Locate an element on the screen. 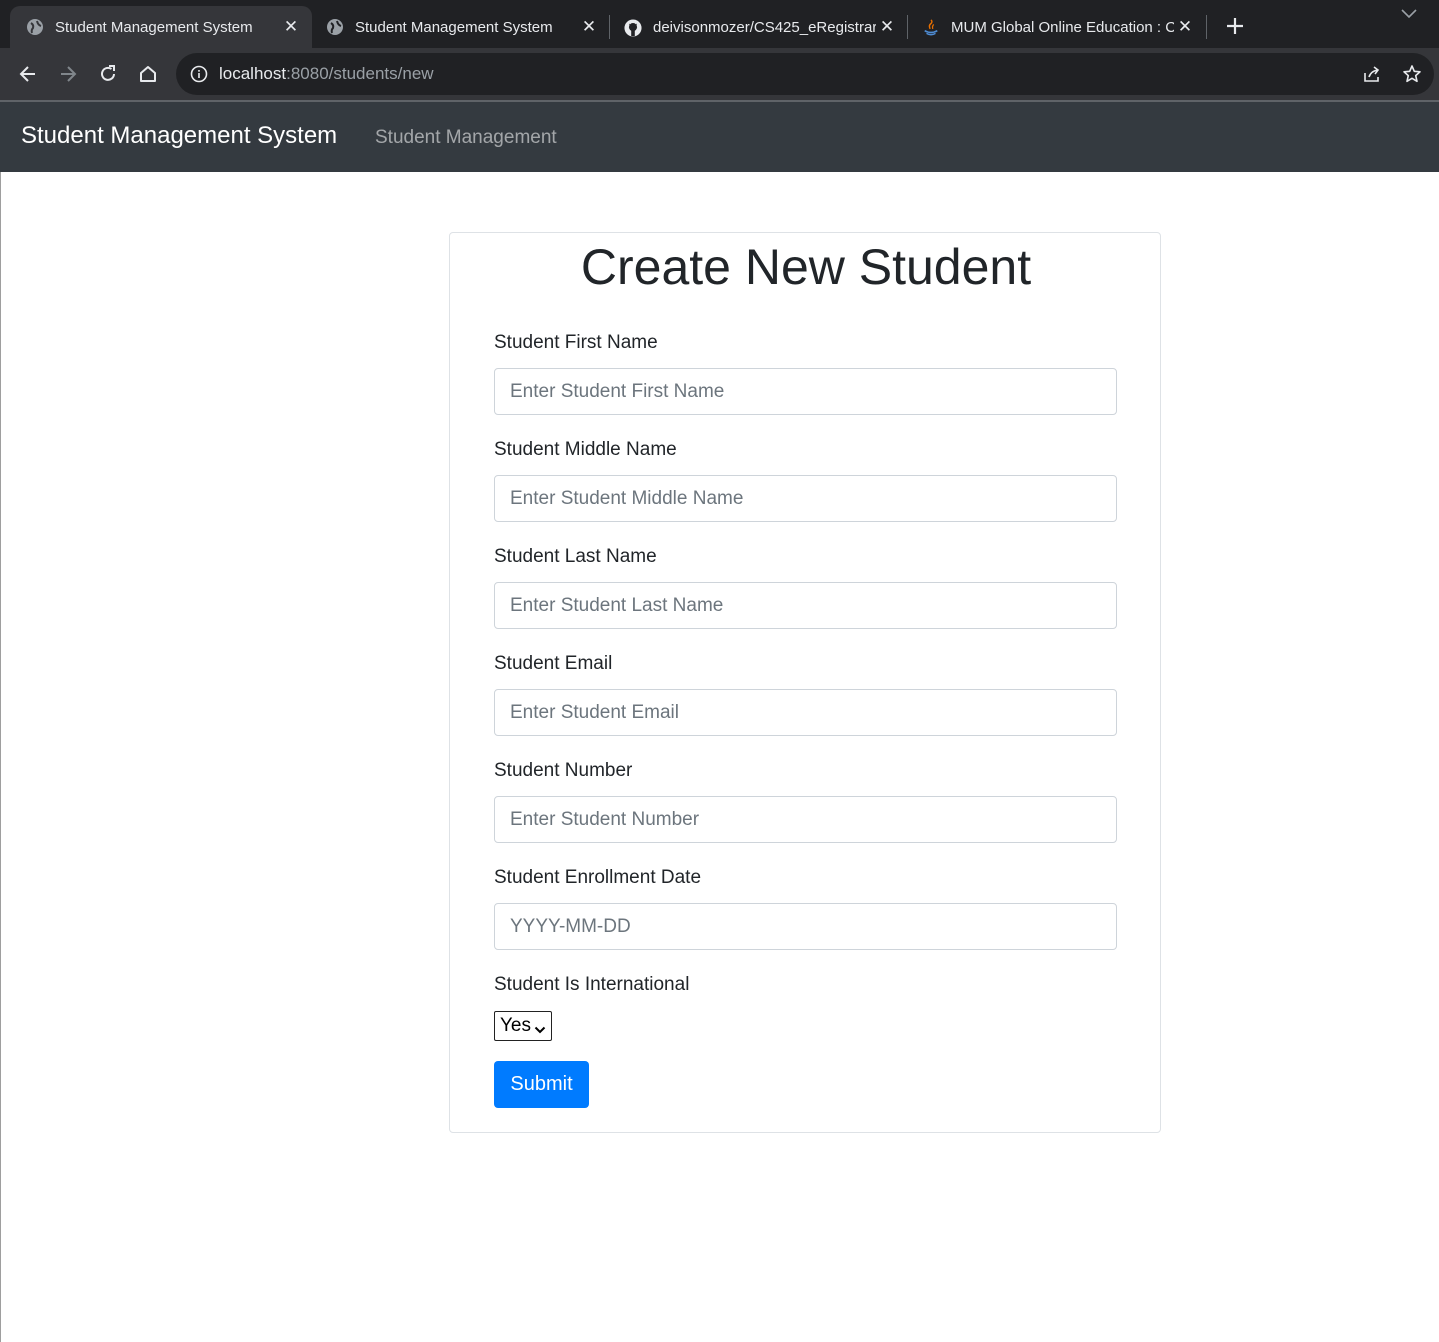 Image resolution: width=1439 pixels, height=1342 pixels. forward-button is located at coordinates (68, 74).